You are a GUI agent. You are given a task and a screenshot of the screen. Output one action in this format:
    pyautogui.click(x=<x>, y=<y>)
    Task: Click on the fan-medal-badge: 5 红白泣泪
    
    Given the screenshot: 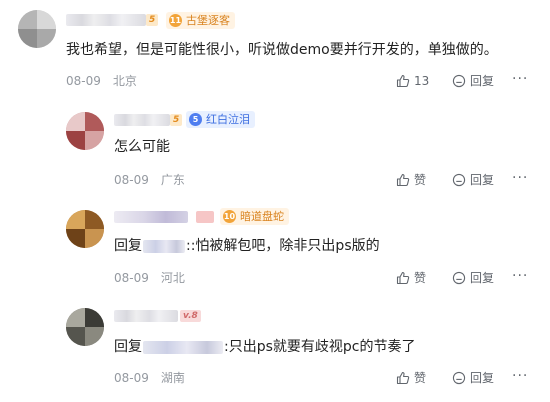 What is the action you would take?
    pyautogui.click(x=220, y=119)
    